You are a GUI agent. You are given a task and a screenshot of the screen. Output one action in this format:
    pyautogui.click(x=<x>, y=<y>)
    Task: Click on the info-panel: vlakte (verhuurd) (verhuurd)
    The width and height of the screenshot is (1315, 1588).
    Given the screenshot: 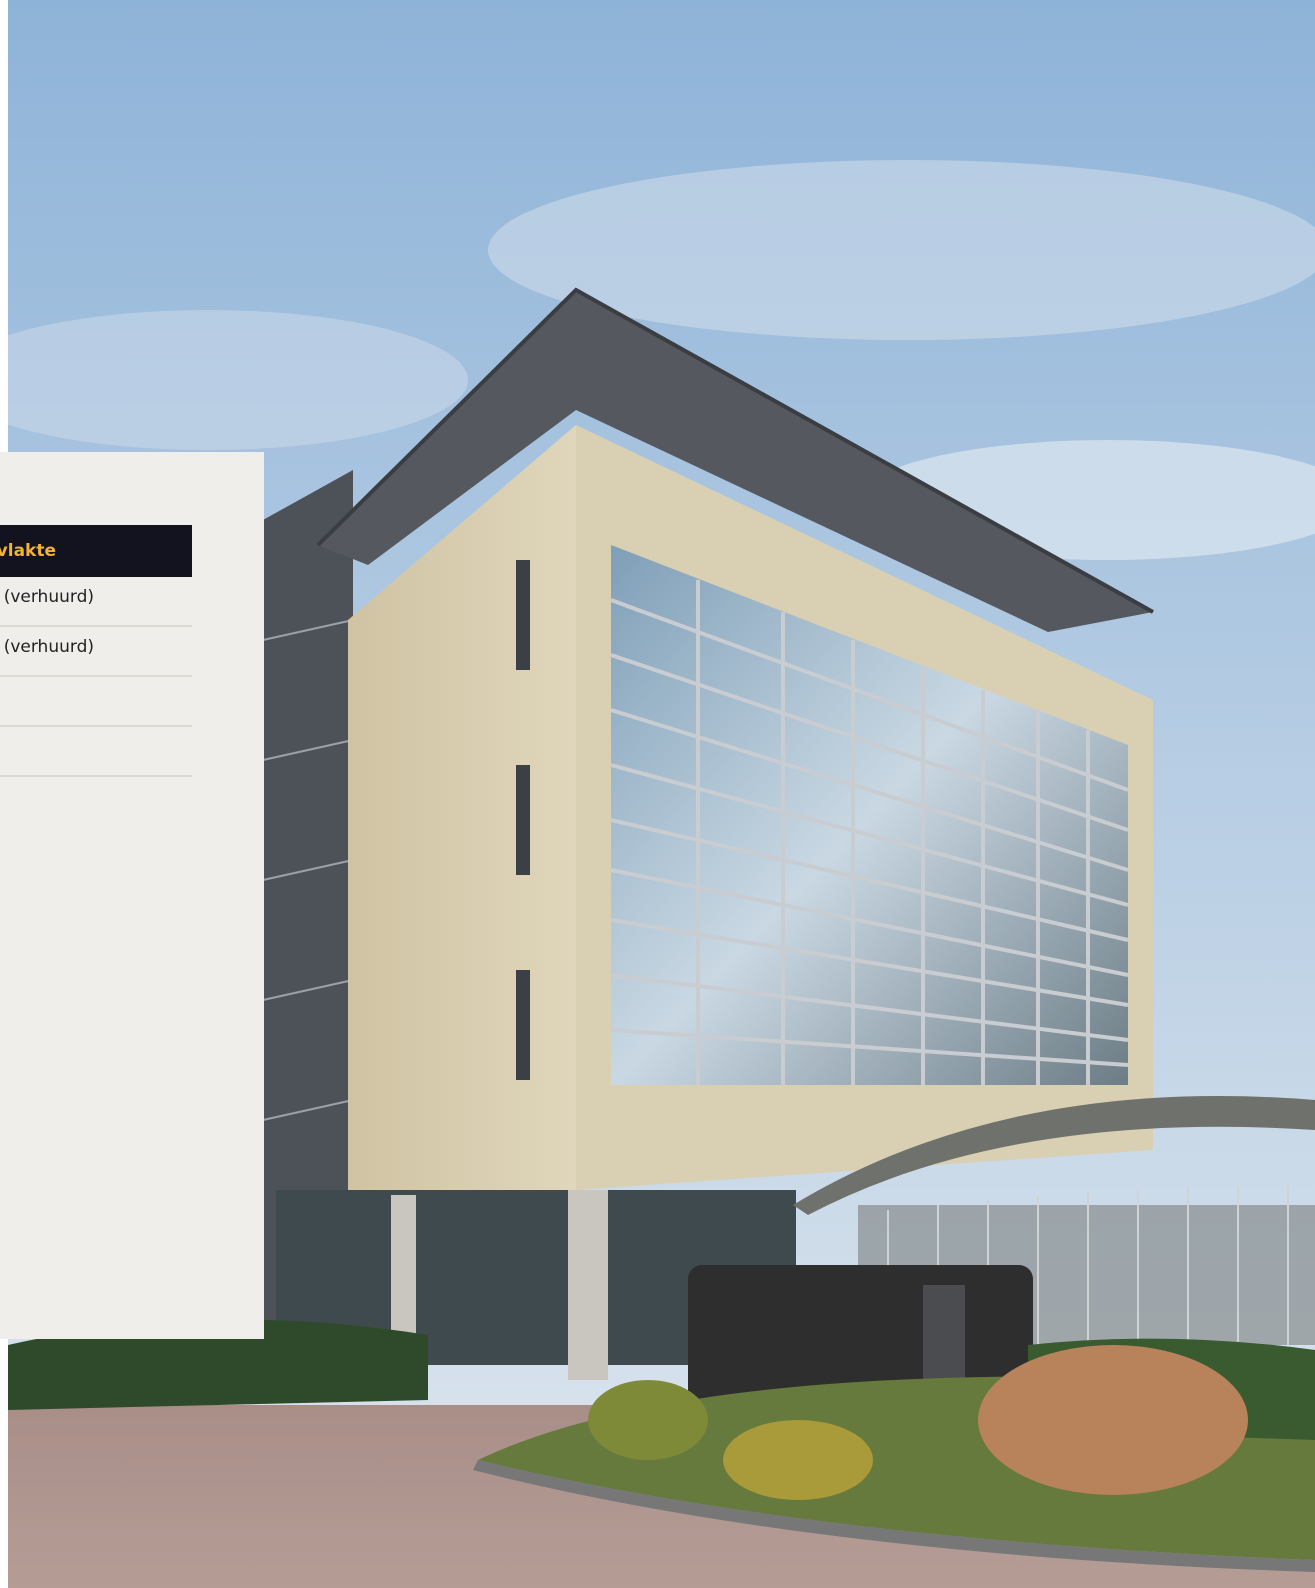 What is the action you would take?
    pyautogui.click(x=132, y=895)
    